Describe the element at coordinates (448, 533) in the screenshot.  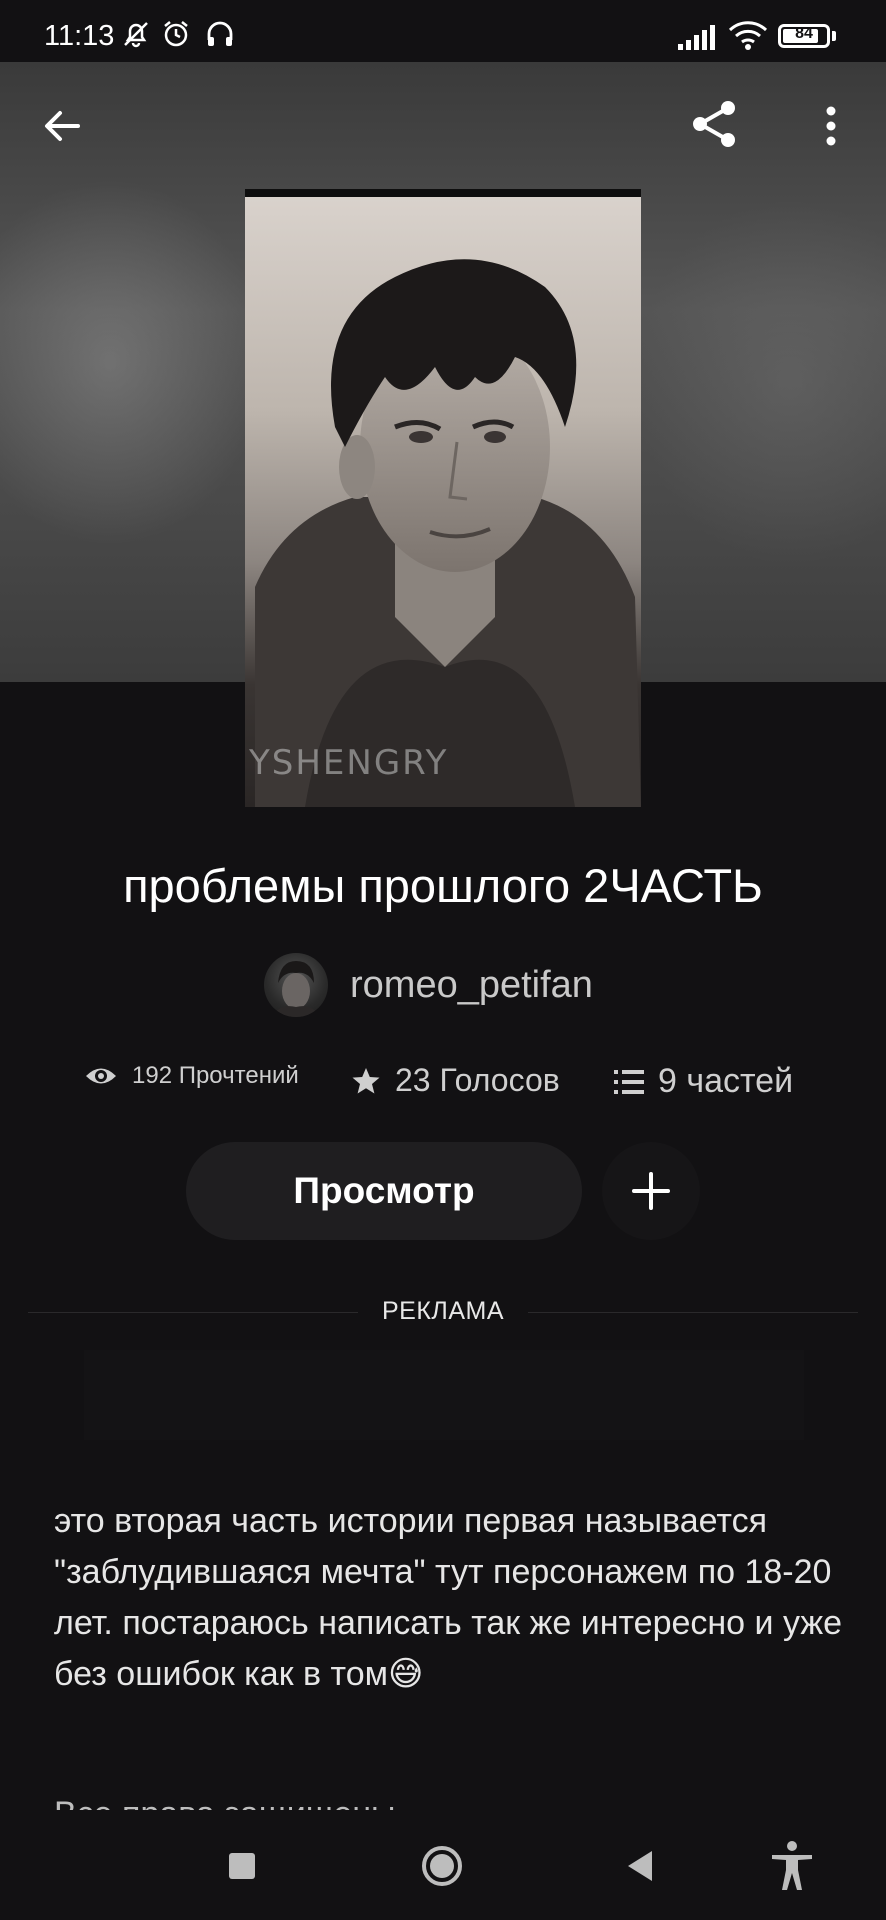
I see `cover-illustration` at that location.